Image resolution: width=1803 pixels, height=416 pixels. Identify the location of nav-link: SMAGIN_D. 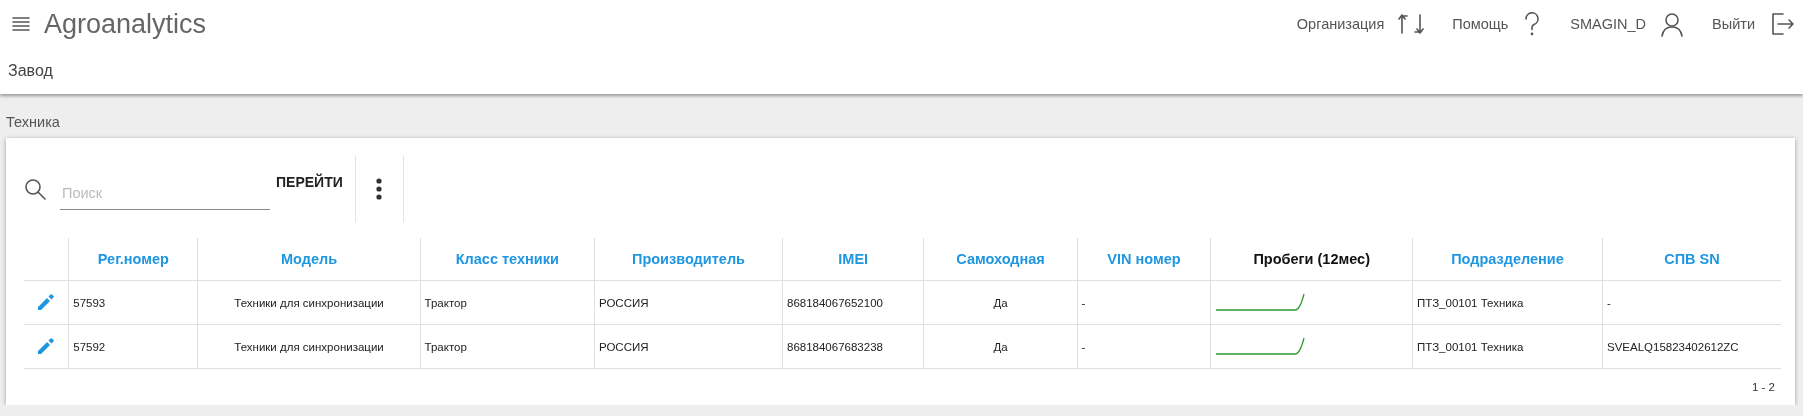
(1627, 24).